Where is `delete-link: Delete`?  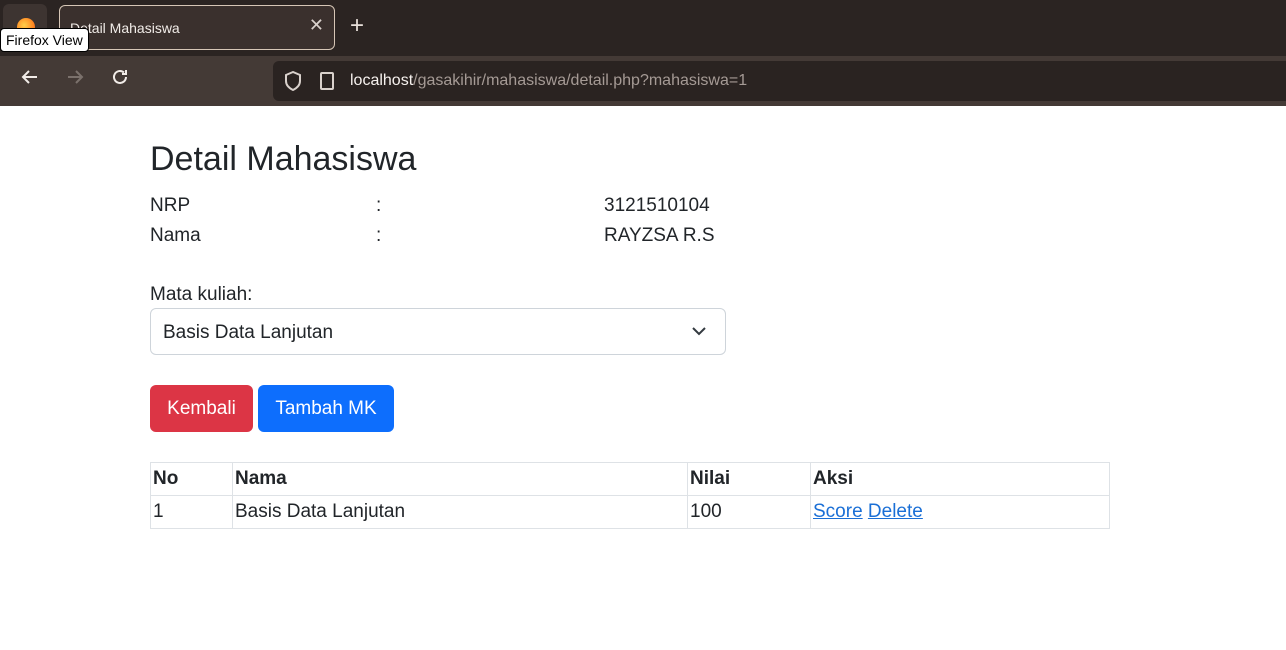
delete-link: Delete is located at coordinates (895, 511).